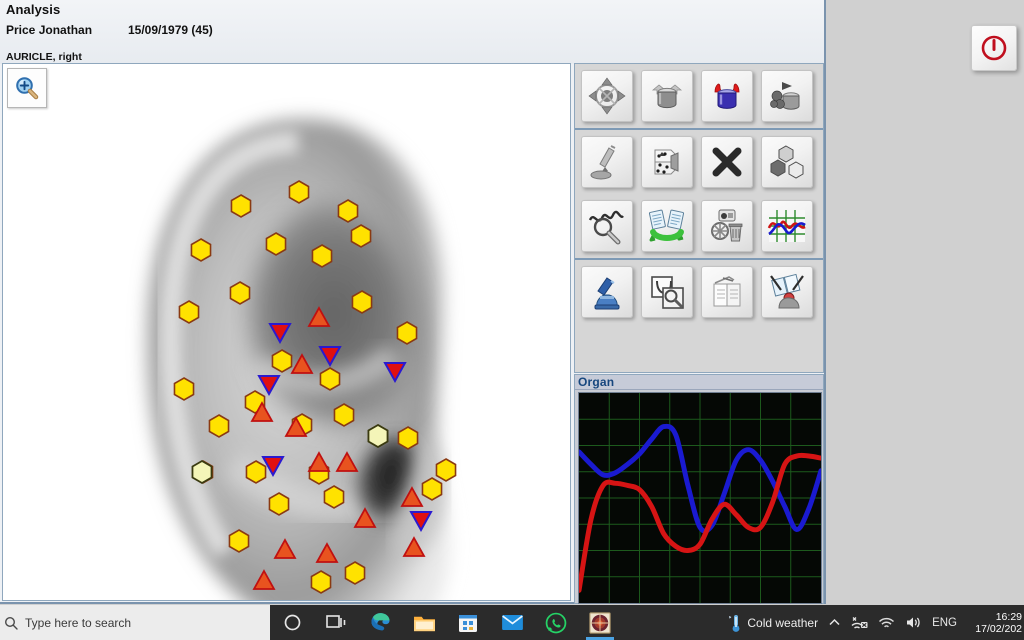  I want to click on language-indicator: ENG, so click(944, 623).